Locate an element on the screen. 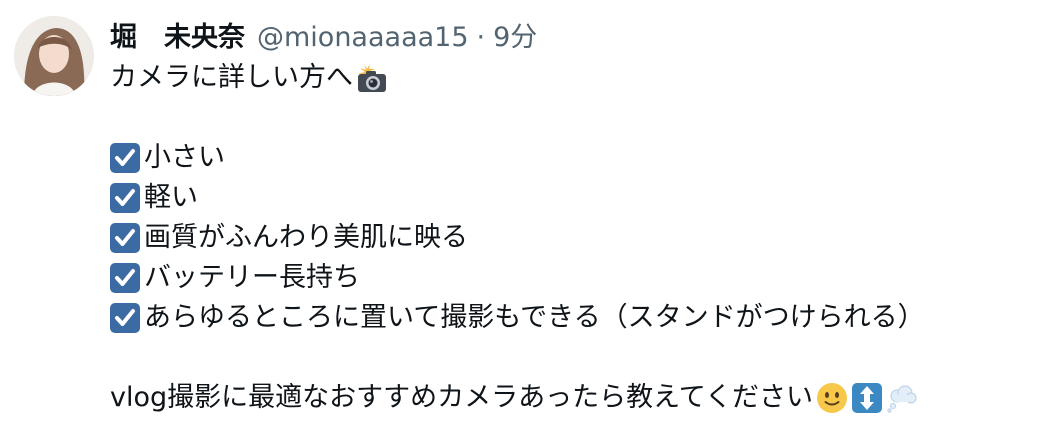  avatar is located at coordinates (54, 56).